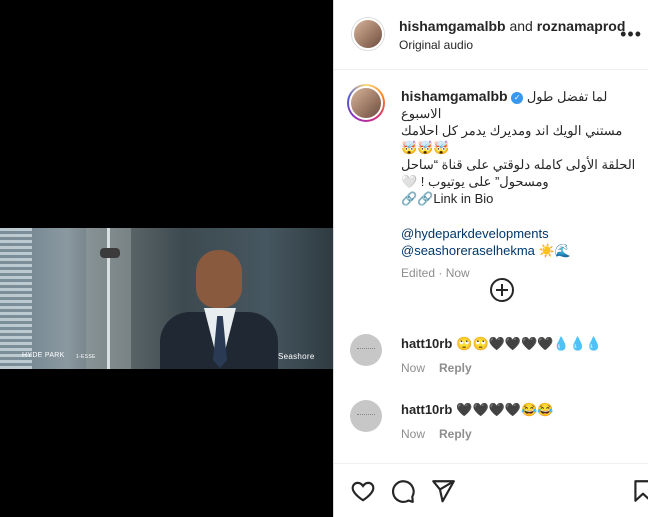 This screenshot has width=648, height=517. I want to click on window-blinds, so click(16, 298).